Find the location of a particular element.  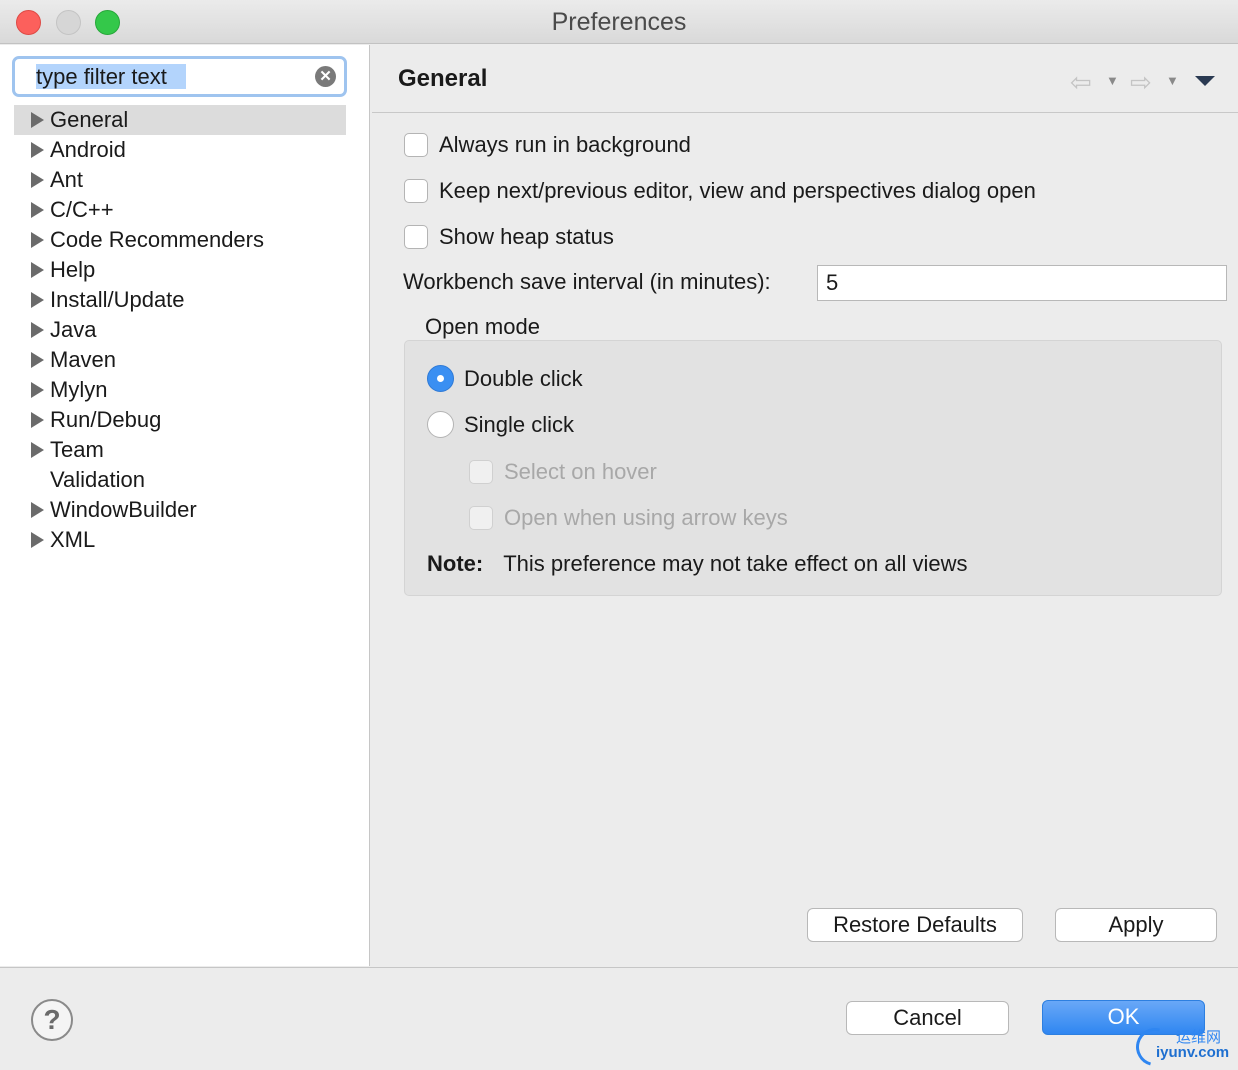

restore-defaults-button: Restore Defaults is located at coordinates (915, 925).